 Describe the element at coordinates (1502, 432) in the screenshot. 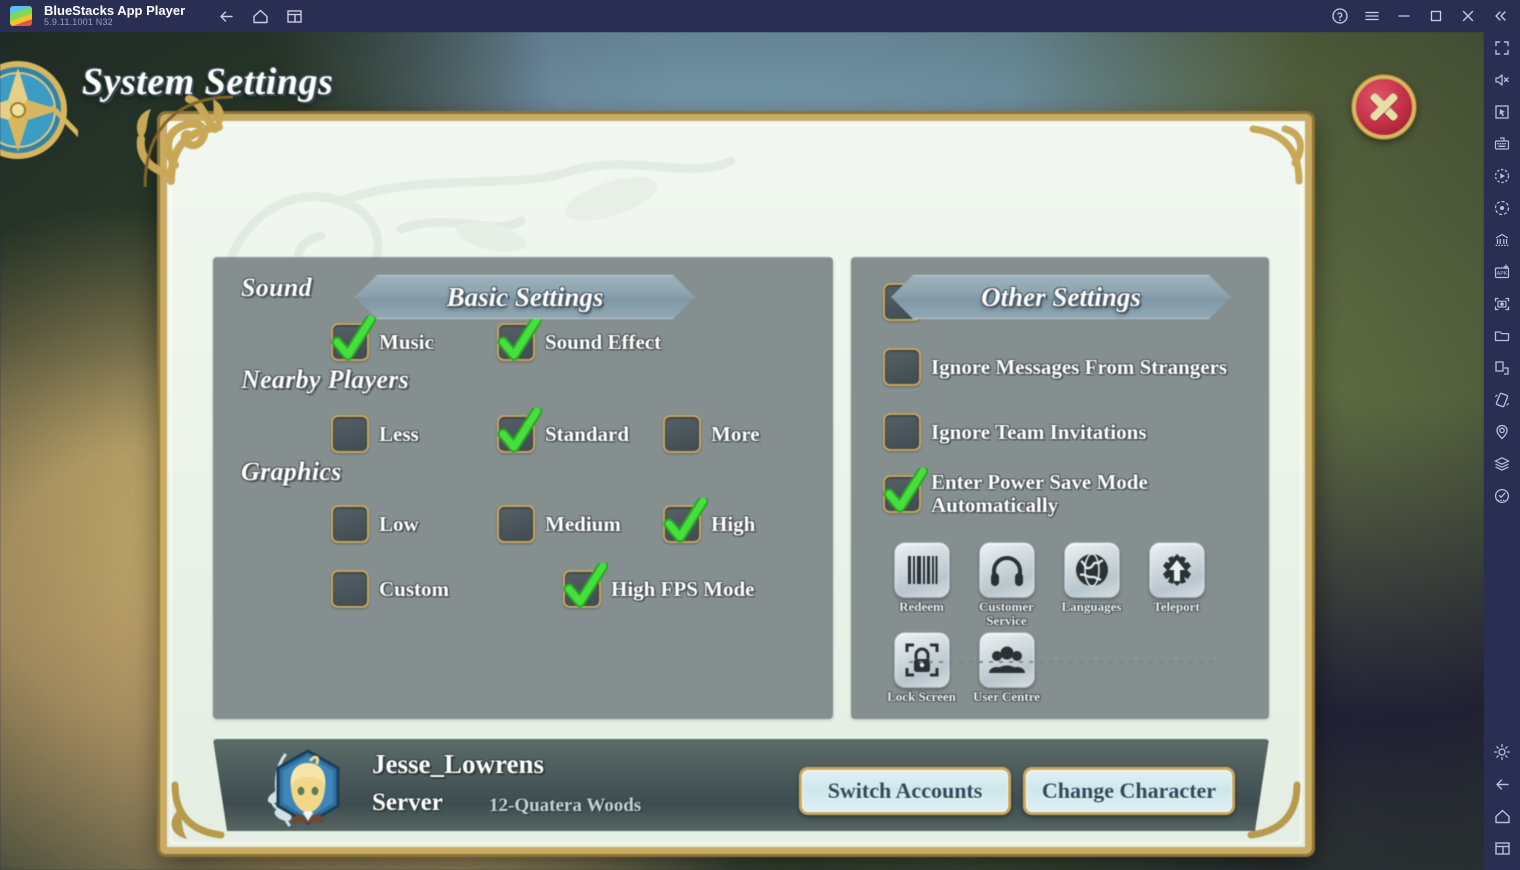

I see `location-icon` at that location.